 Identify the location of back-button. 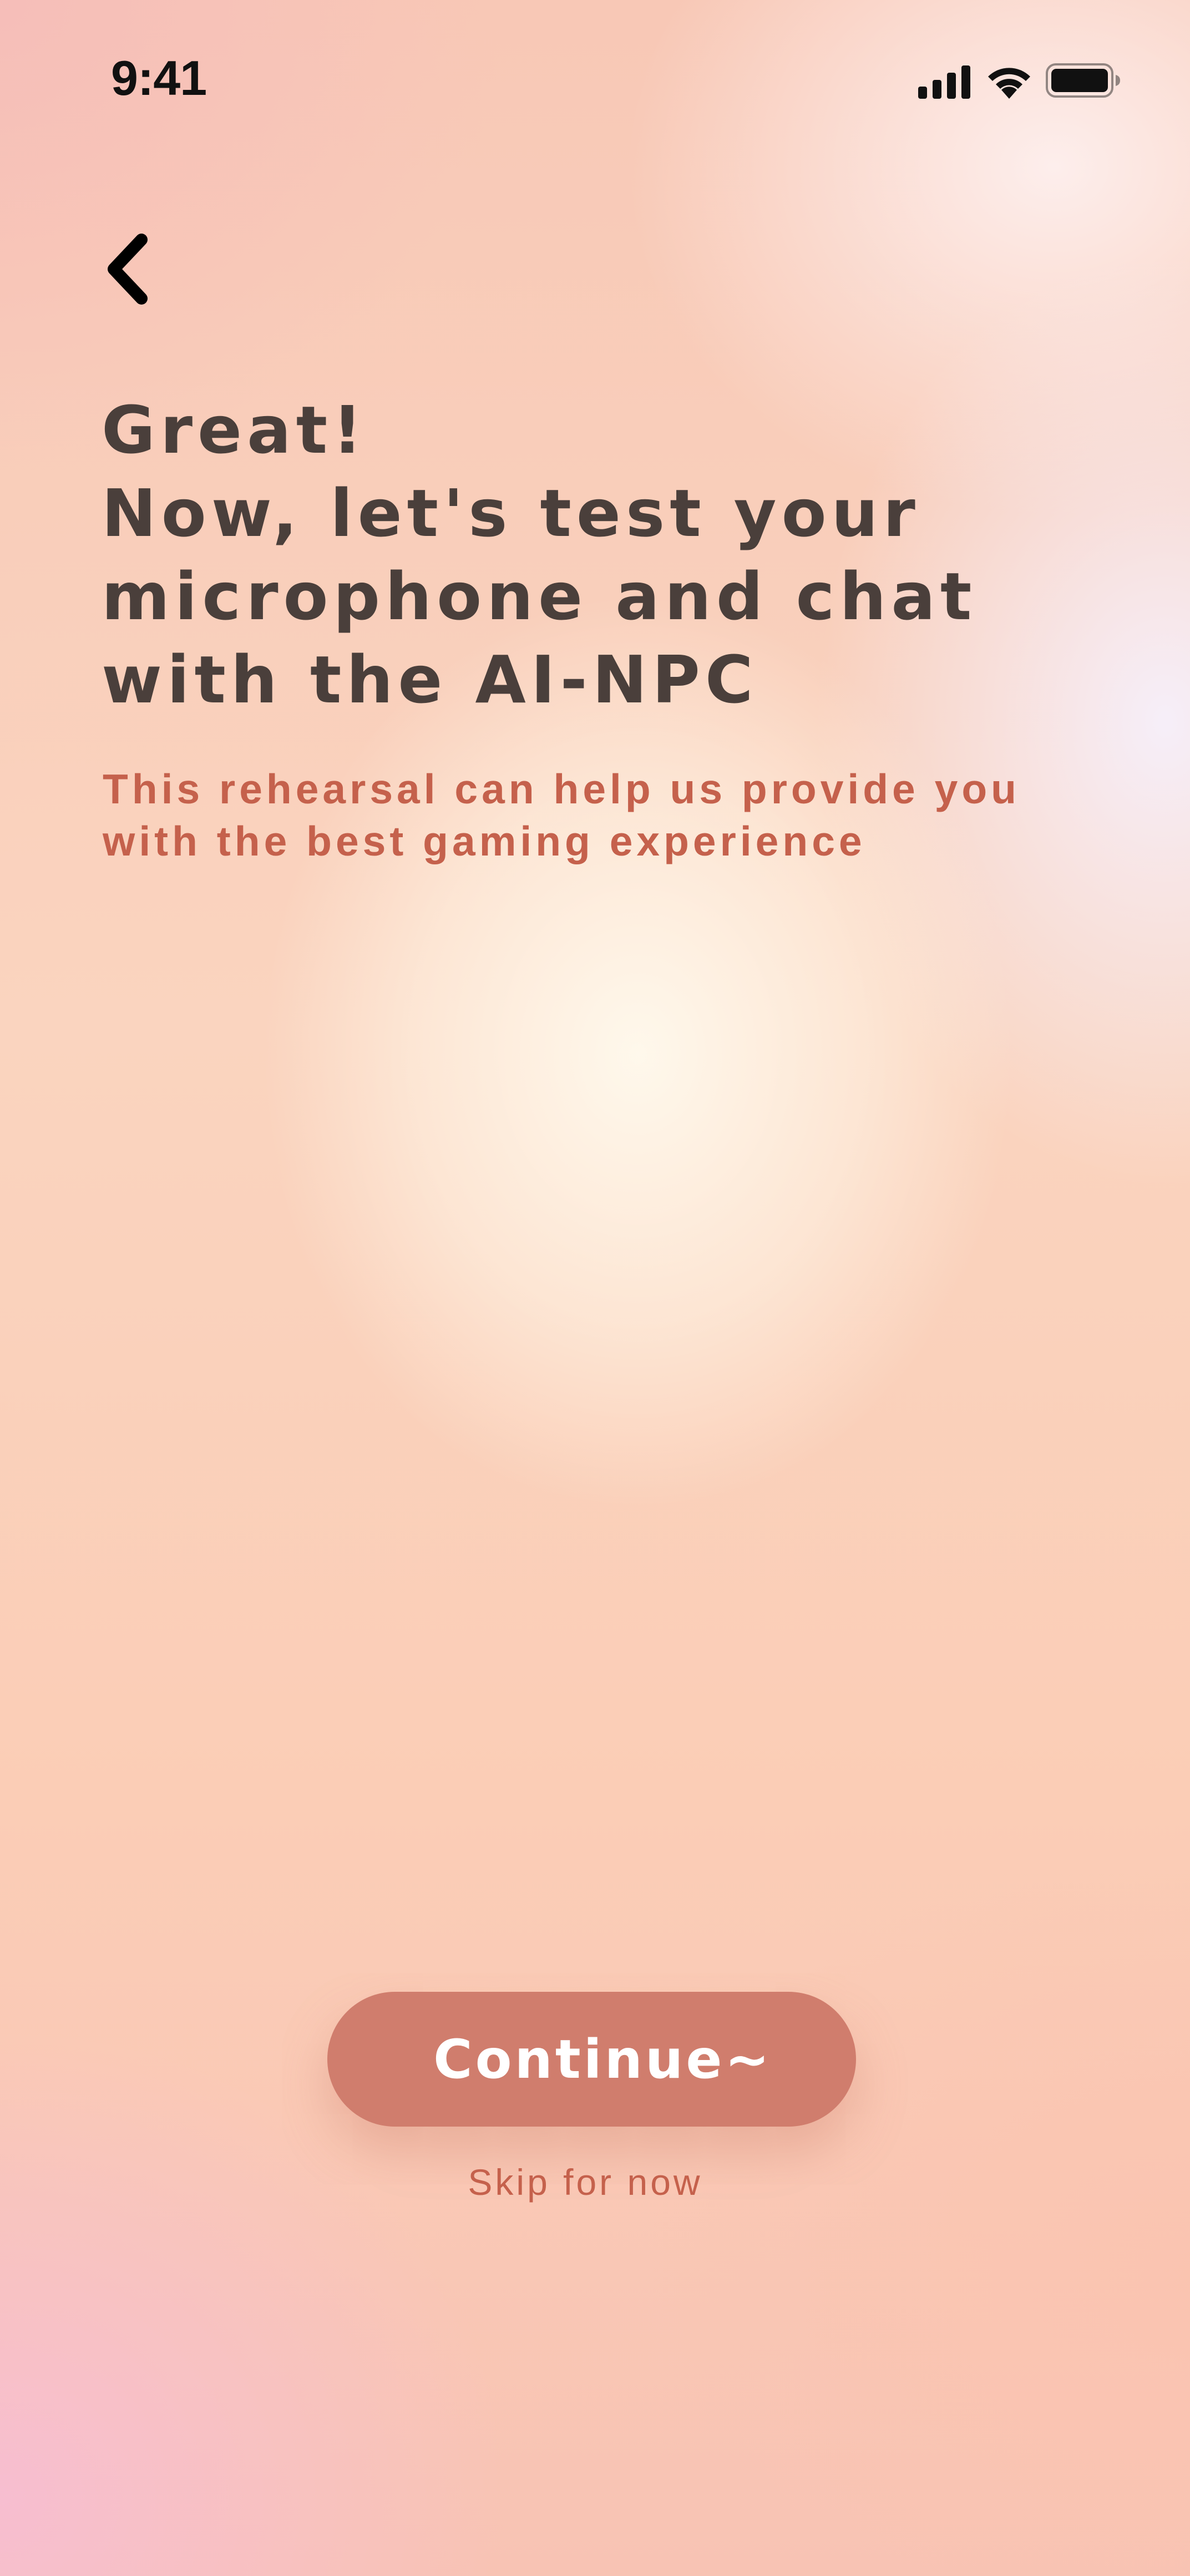
(125, 269).